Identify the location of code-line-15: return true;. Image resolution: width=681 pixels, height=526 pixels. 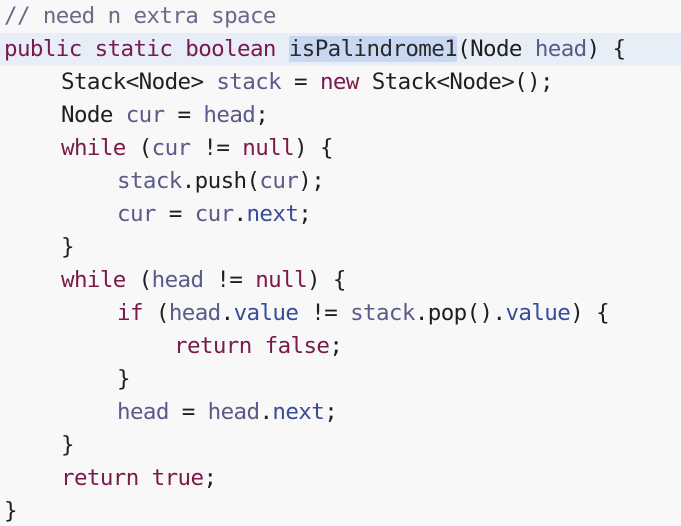
(340, 478).